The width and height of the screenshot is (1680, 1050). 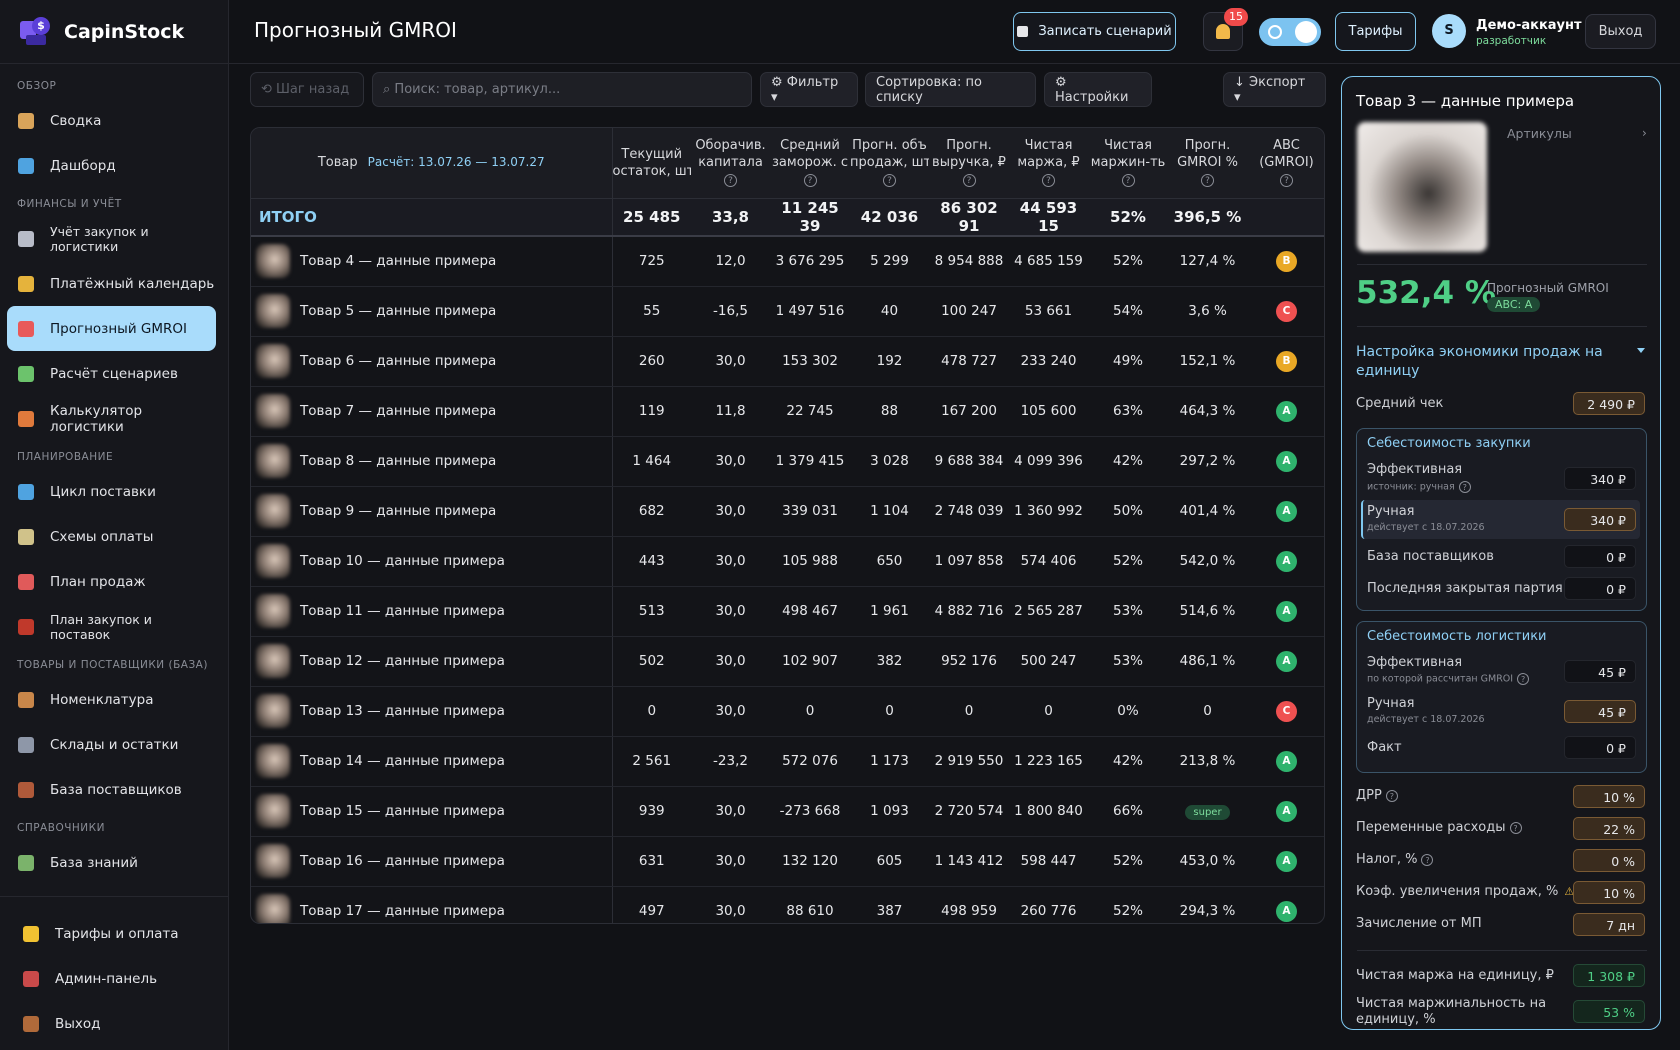 I want to click on product-cell: Товар 10 — данные примера, so click(x=432, y=561).